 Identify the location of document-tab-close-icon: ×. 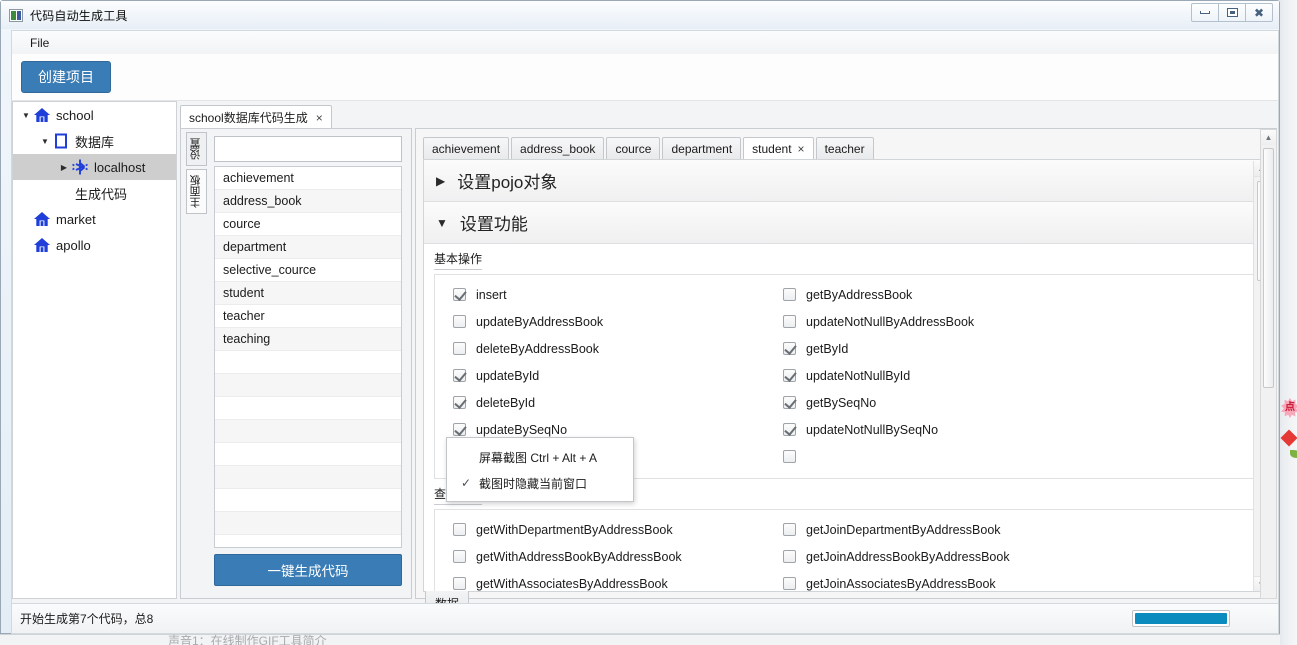
(319, 118).